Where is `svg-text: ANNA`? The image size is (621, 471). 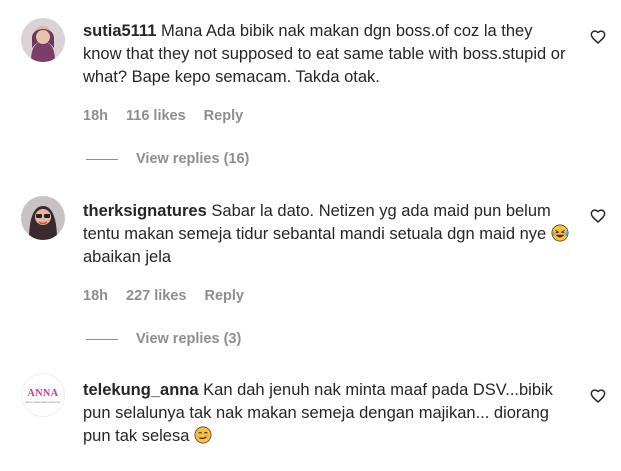
svg-text: ANNA is located at coordinates (43, 393).